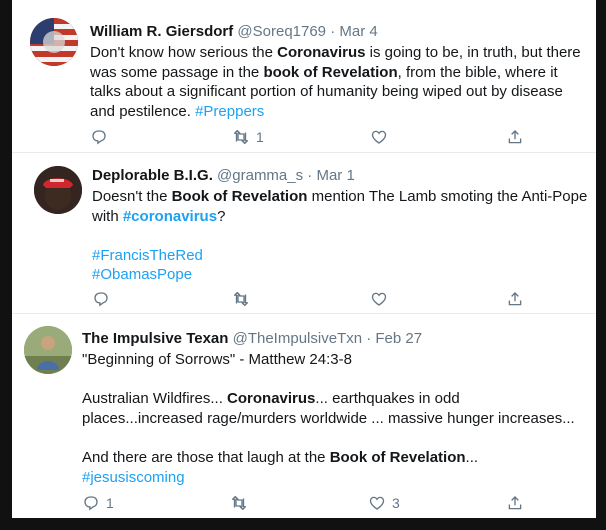 This screenshot has width=606, height=530. Describe the element at coordinates (161, 31) in the screenshot. I see `display-name: William R. Giersdorf` at that location.